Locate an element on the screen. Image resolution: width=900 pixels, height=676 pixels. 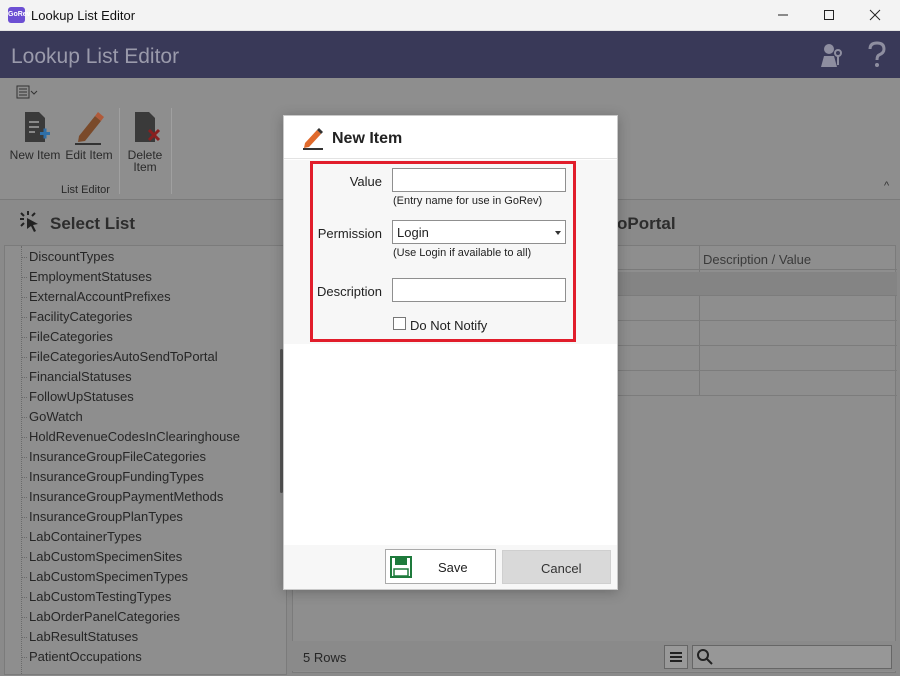
save-button: Save is located at coordinates (440, 566).